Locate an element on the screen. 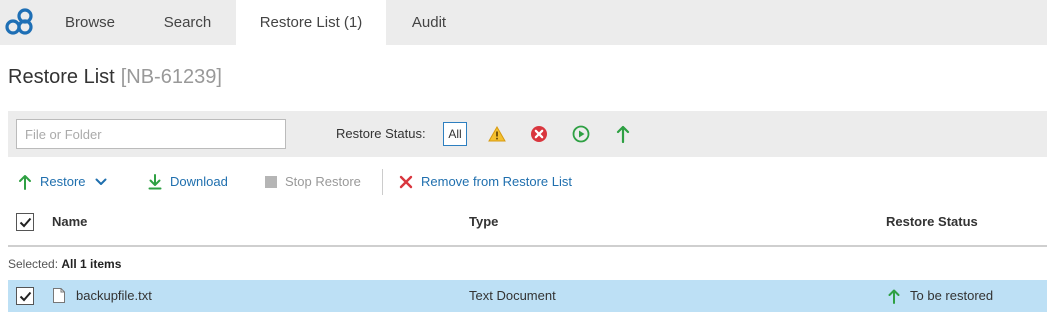  filter-bar: Restore Status: All is located at coordinates (527, 134).